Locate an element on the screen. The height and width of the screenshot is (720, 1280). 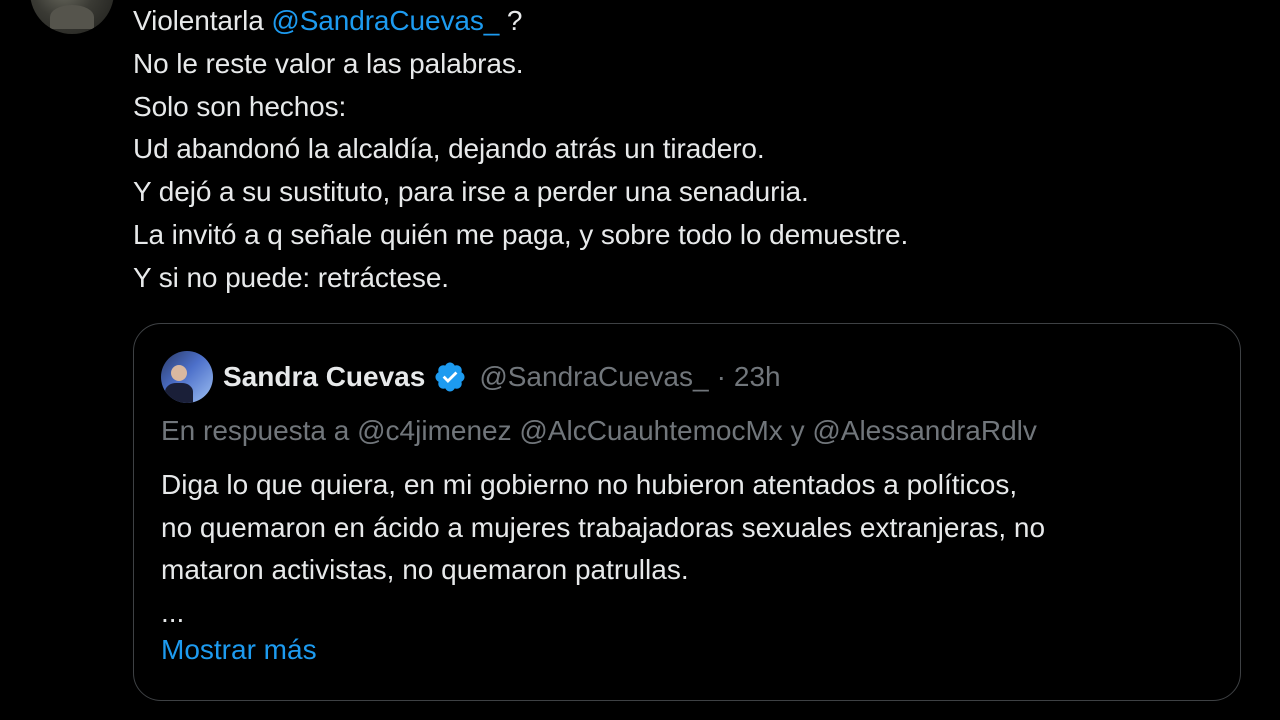
verified-badge-icon is located at coordinates (450, 377).